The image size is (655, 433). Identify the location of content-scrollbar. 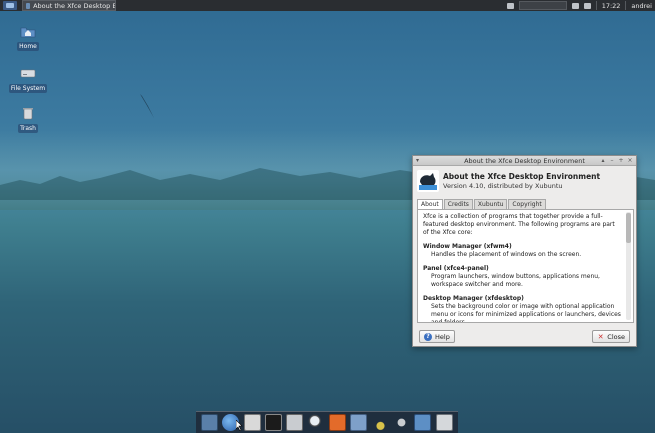
(628, 266).